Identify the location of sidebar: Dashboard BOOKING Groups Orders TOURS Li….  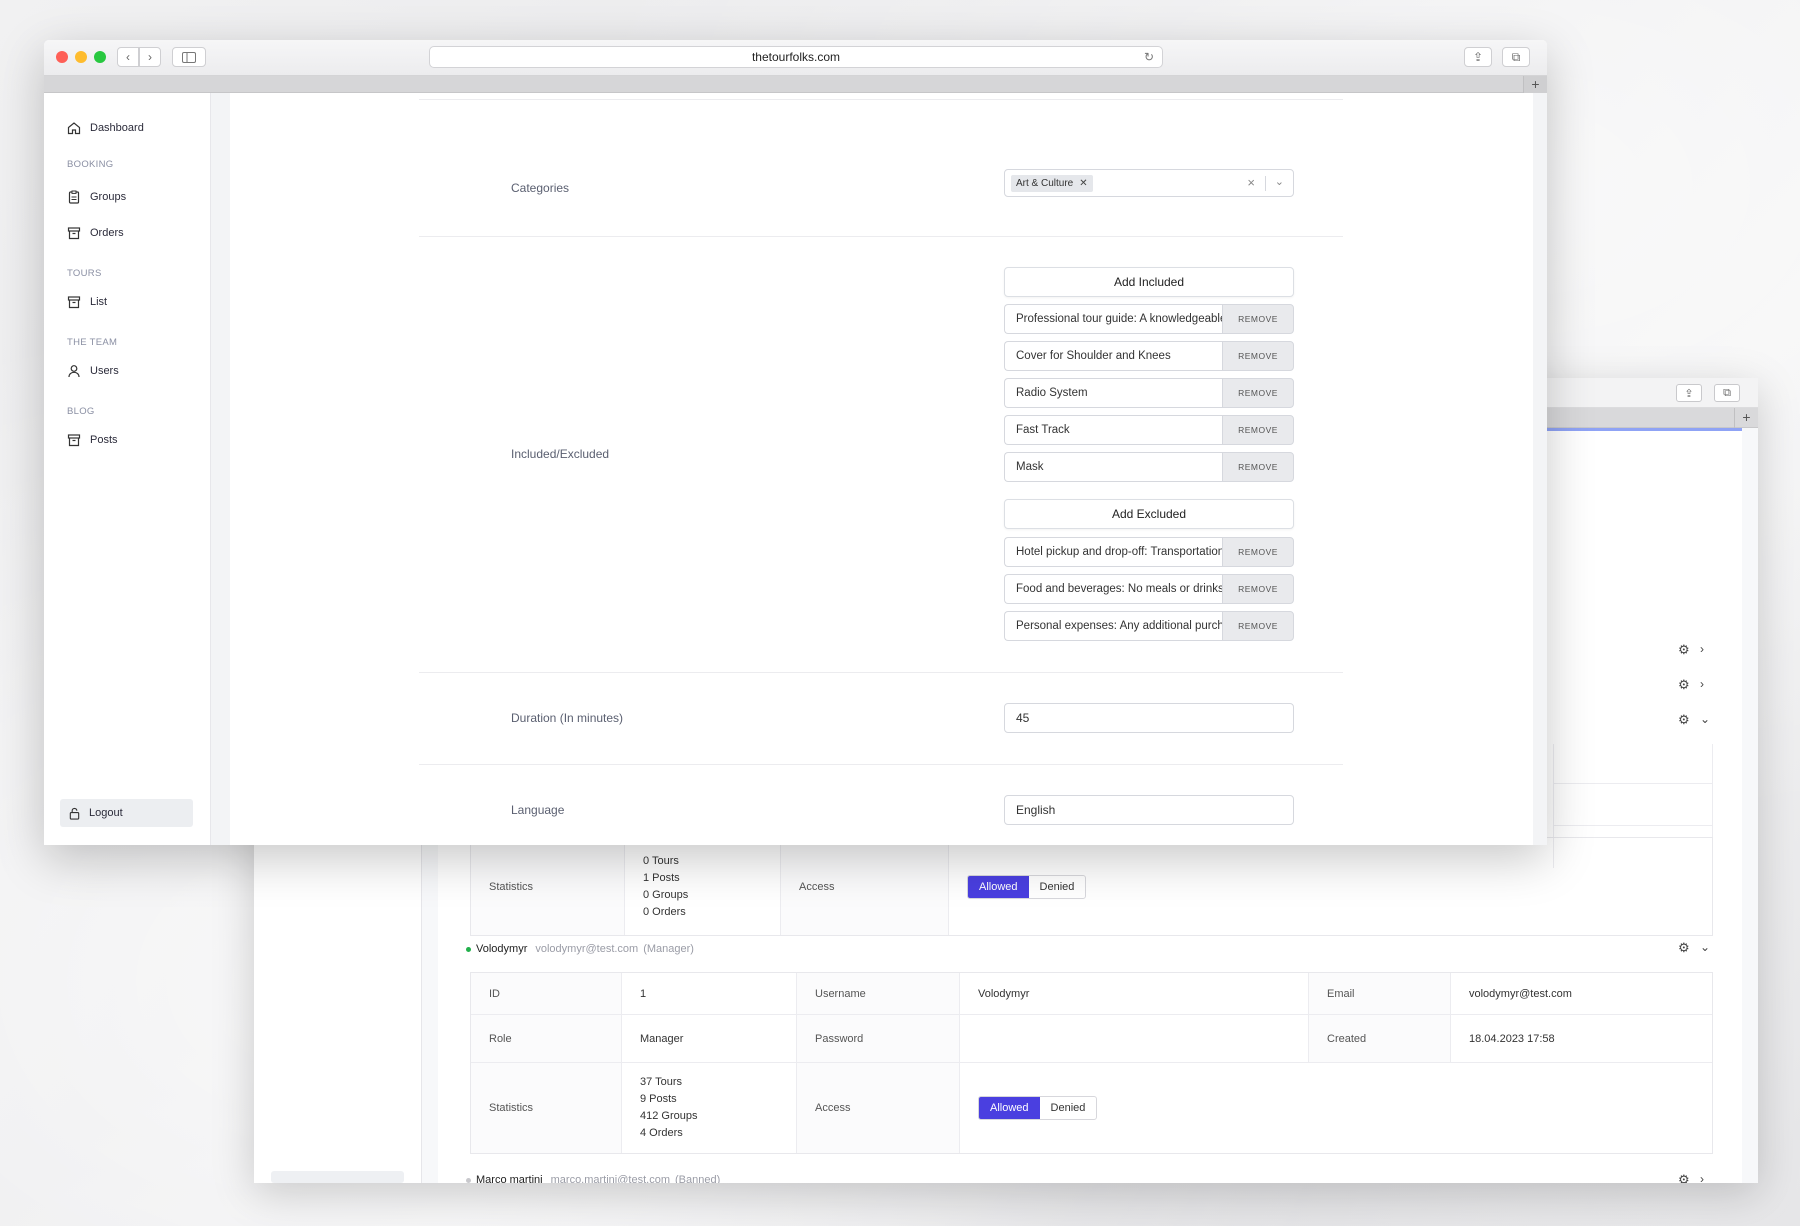
(127, 469).